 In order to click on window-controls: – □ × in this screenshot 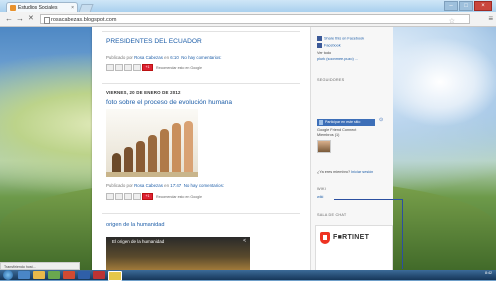, I will do `click(468, 6)`.